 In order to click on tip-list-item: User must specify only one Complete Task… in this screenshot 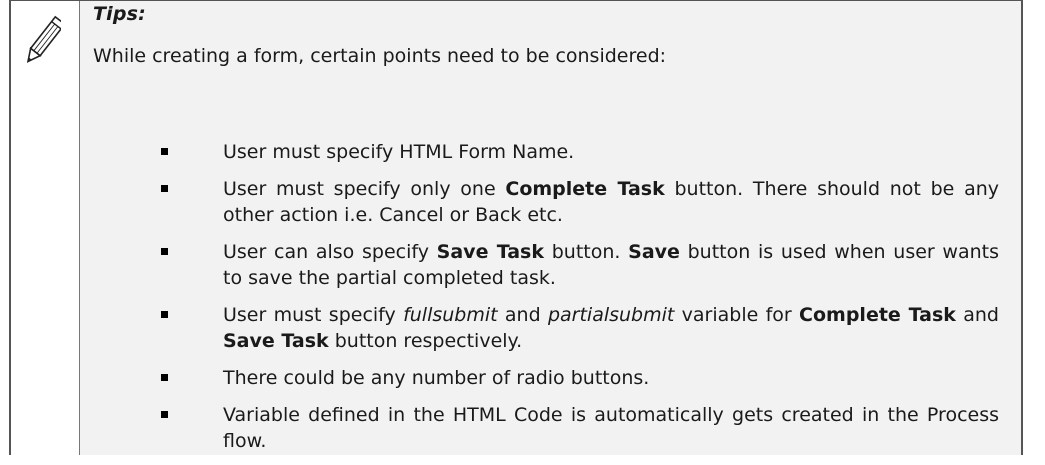, I will do `click(550, 202)`.